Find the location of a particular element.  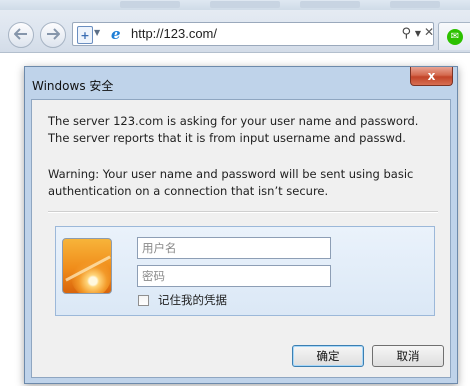

address-bar: + ▼ e http://123.com/ ⚲ ▼ ✕ is located at coordinates (253, 34).